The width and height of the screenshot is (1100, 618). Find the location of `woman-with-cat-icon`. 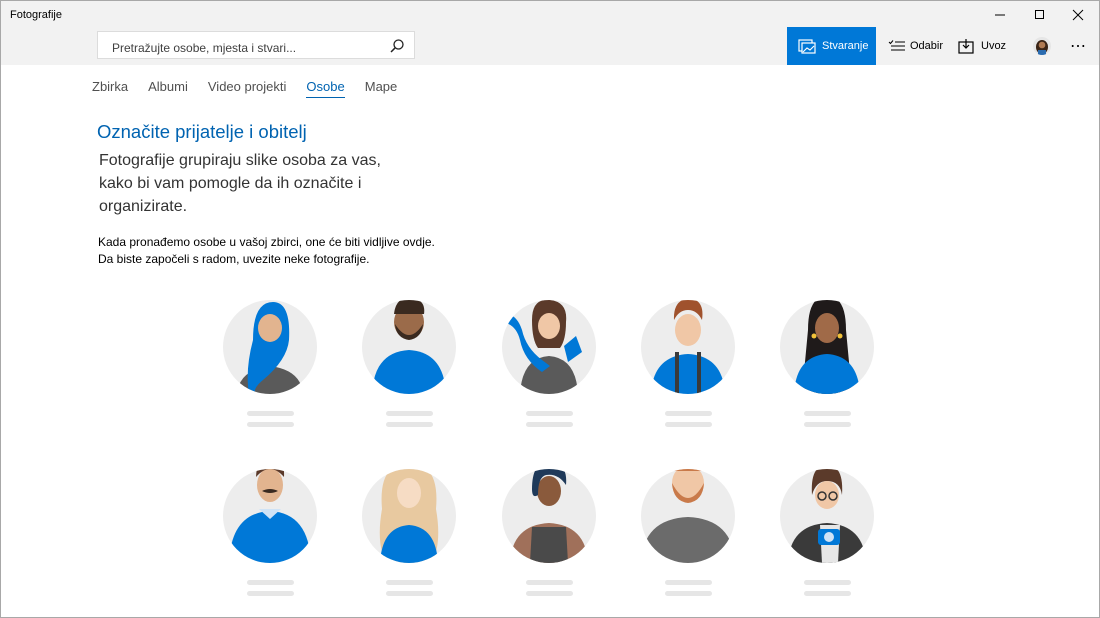

woman-with-cat-icon is located at coordinates (542, 347).